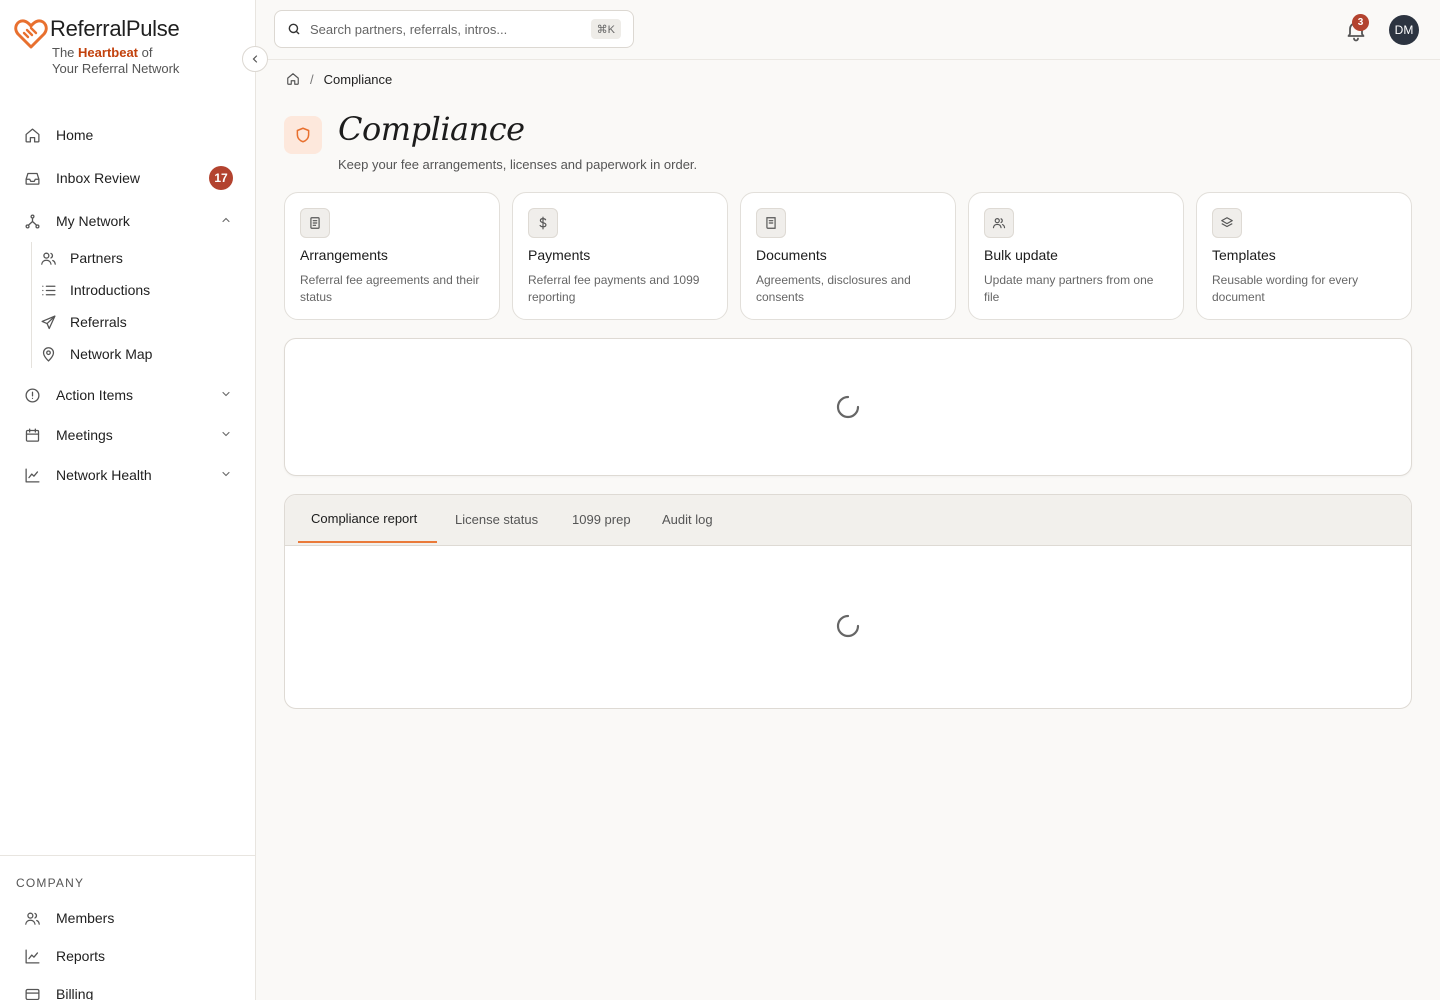 The image size is (1440, 1000). Describe the element at coordinates (81, 956) in the screenshot. I see `sidebar-item-label: Reports` at that location.